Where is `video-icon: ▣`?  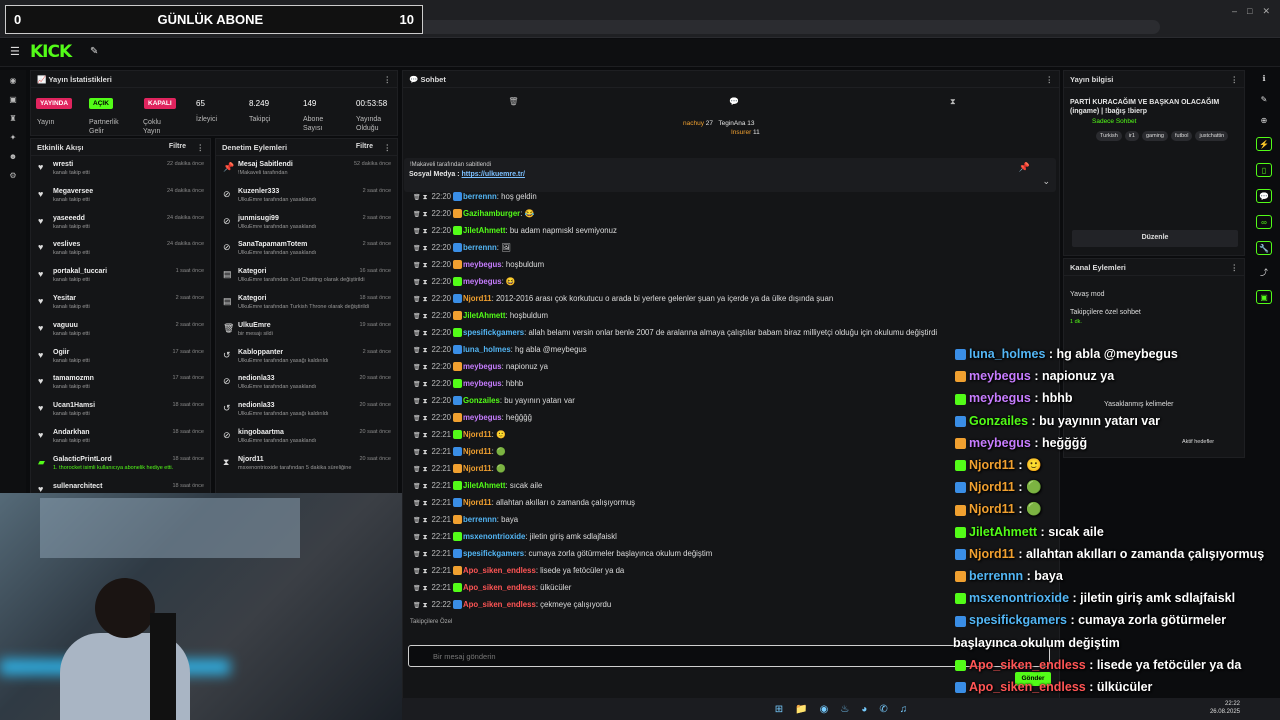
video-icon: ▣ is located at coordinates (13, 99).